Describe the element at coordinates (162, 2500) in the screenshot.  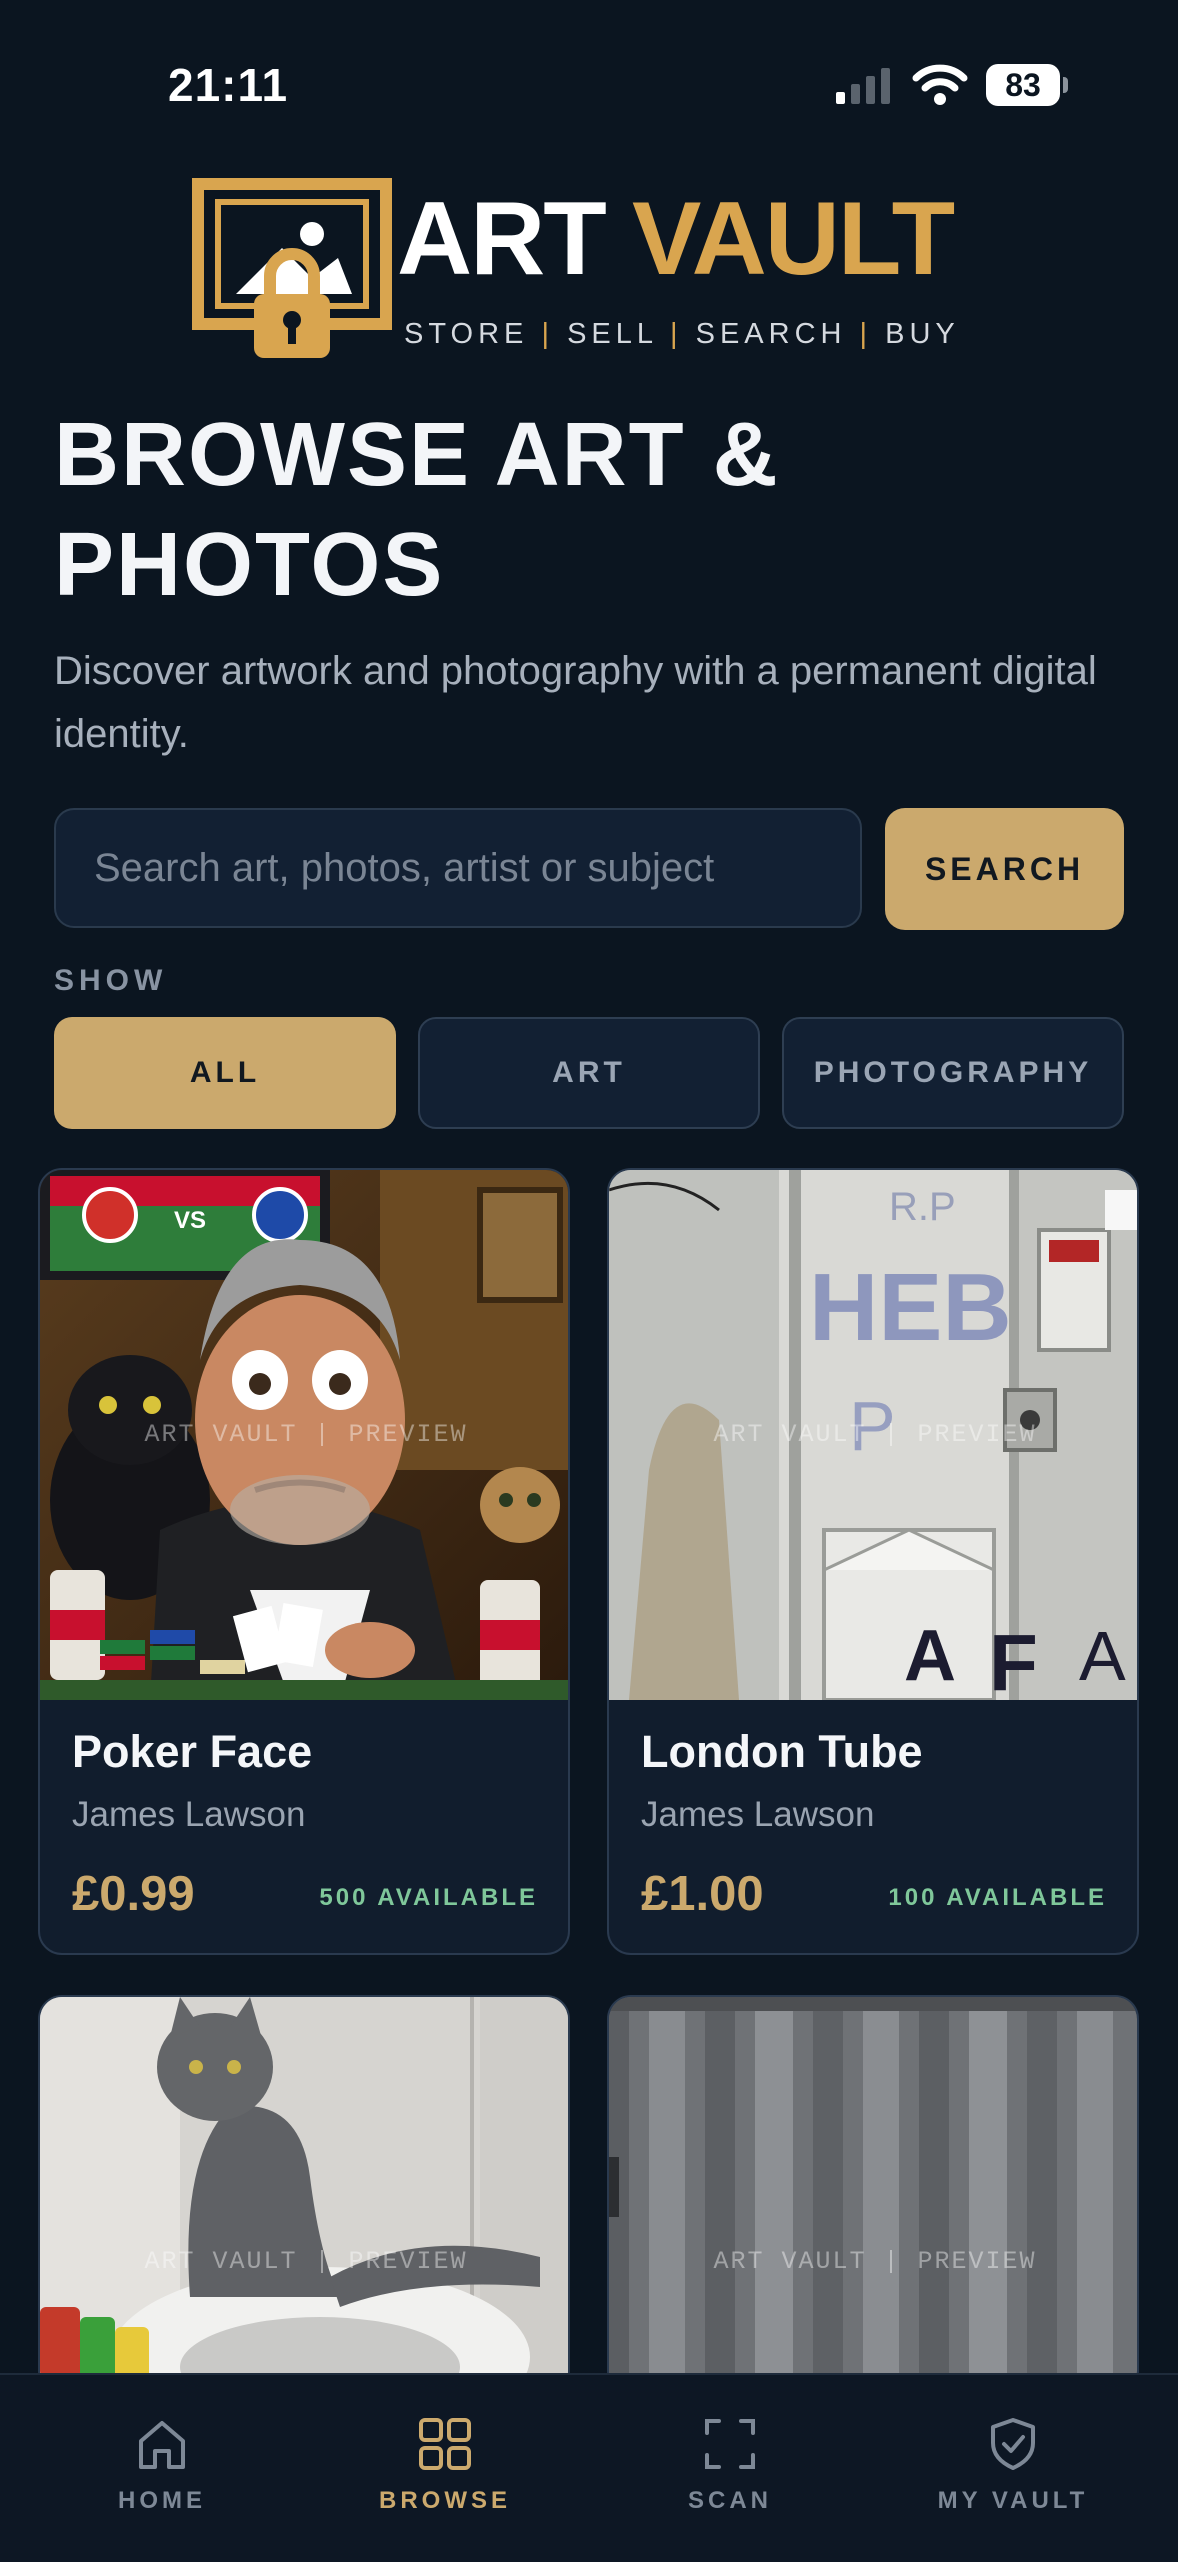
I see `nav-label-home: HOME` at that location.